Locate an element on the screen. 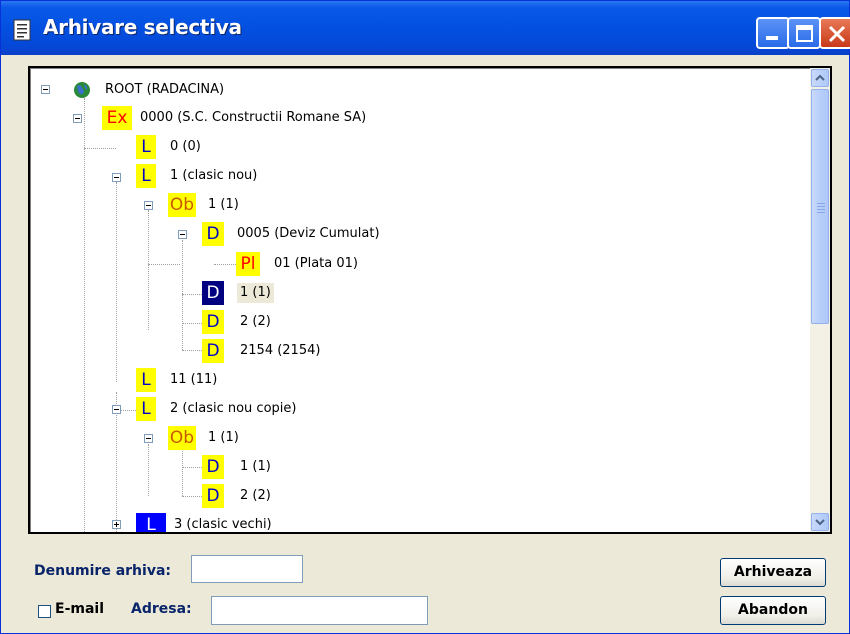 The width and height of the screenshot is (850, 634). tree-node-label: 2 (clasic nou copie) is located at coordinates (233, 409).